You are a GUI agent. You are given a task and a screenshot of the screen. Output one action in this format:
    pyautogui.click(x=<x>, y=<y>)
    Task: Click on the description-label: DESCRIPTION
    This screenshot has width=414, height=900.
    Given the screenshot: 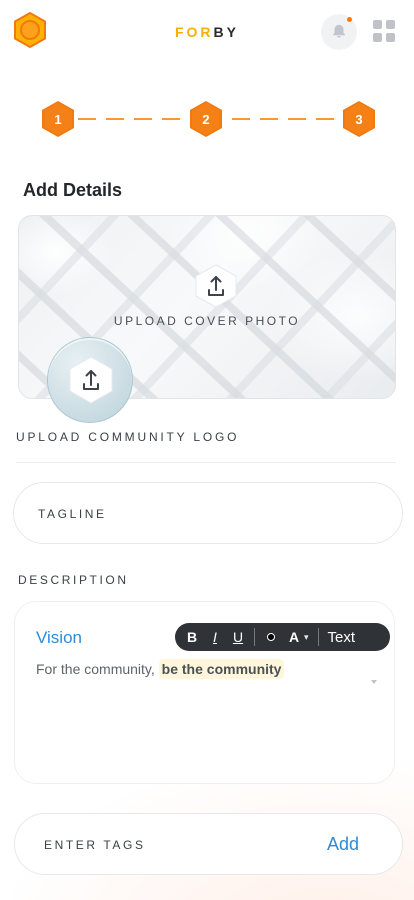 What is the action you would take?
    pyautogui.click(x=73, y=580)
    